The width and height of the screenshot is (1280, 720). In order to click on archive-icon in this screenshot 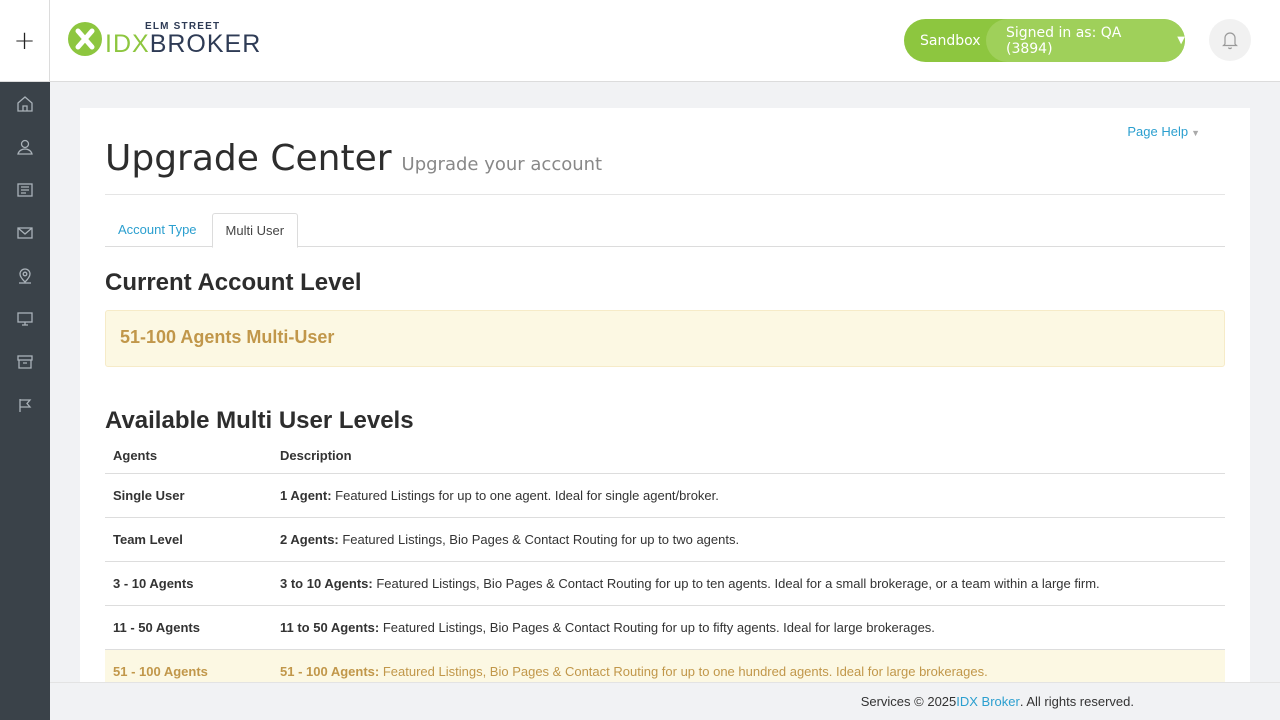, I will do `click(25, 361)`.